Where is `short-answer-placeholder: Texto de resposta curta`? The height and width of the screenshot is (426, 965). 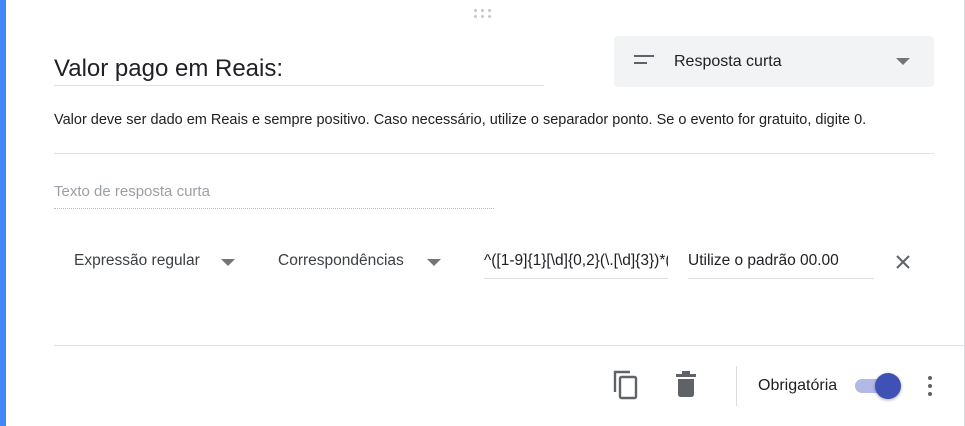
short-answer-placeholder: Texto de resposta curta is located at coordinates (132, 191).